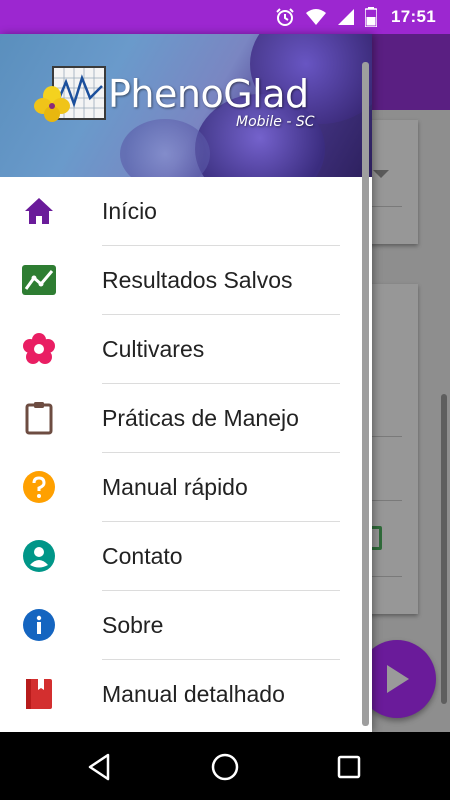 The height and width of the screenshot is (800, 450). Describe the element at coordinates (193, 694) in the screenshot. I see `menu-item-label: Manual detalhado` at that location.